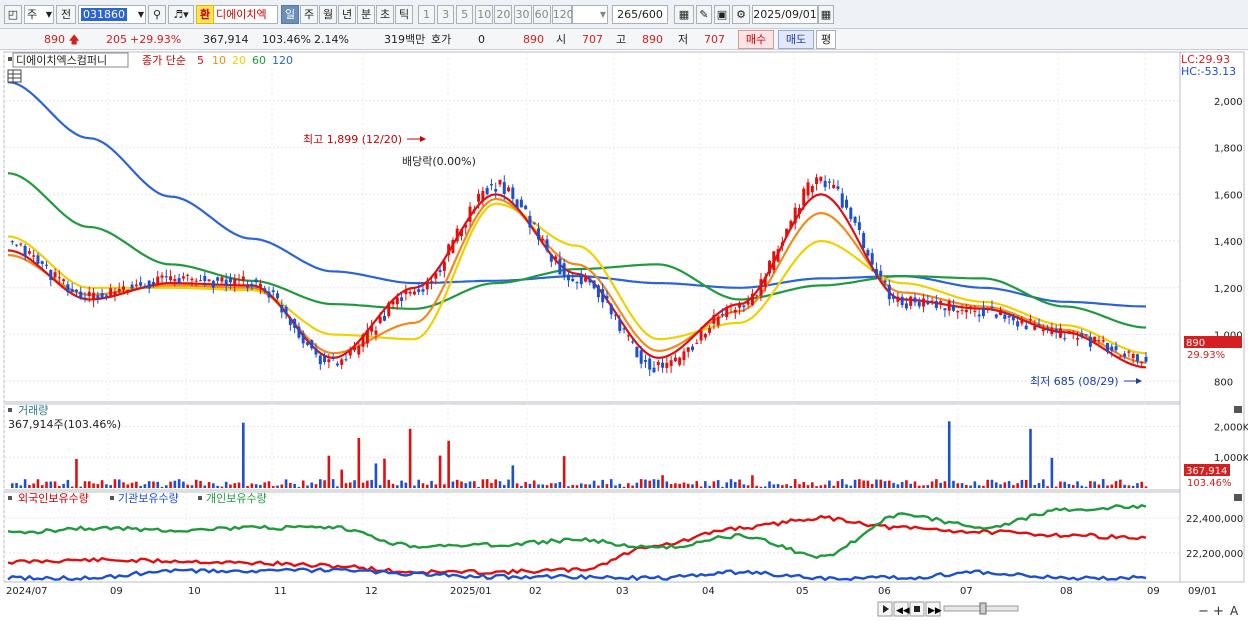 The height and width of the screenshot is (621, 1248). Describe the element at coordinates (640, 14) in the screenshot. I see `data-count-input: 265/600` at that location.